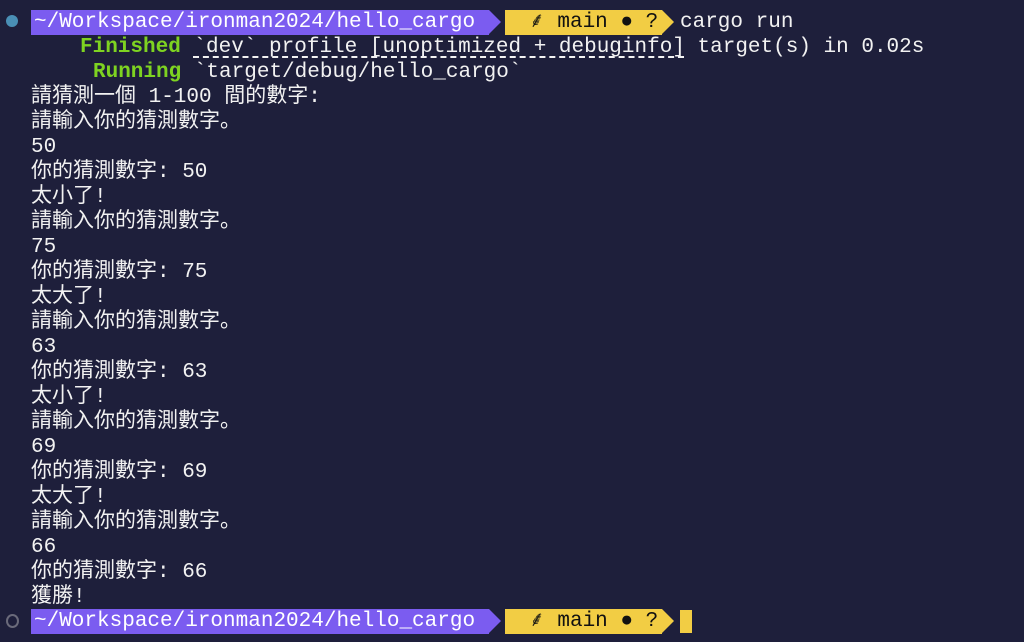  What do you see at coordinates (44, 247) in the screenshot?
I see `output-line: 75` at bounding box center [44, 247].